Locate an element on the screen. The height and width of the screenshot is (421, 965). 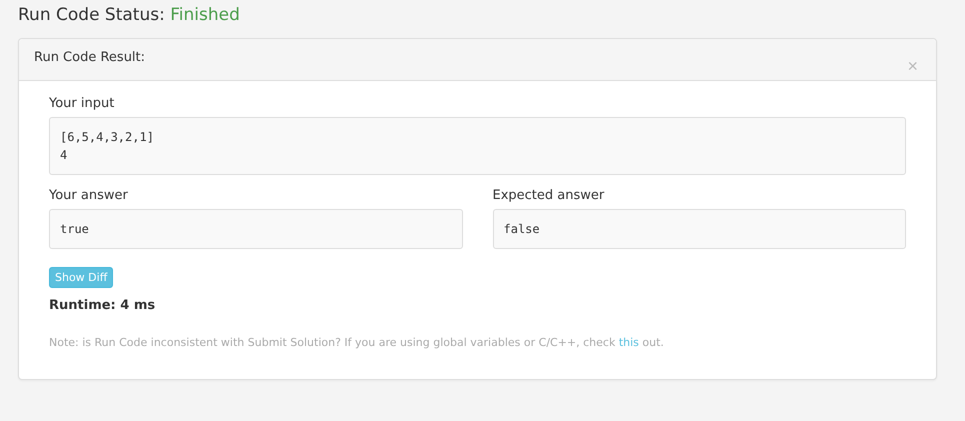
field-label: Expected answer is located at coordinates (549, 195).